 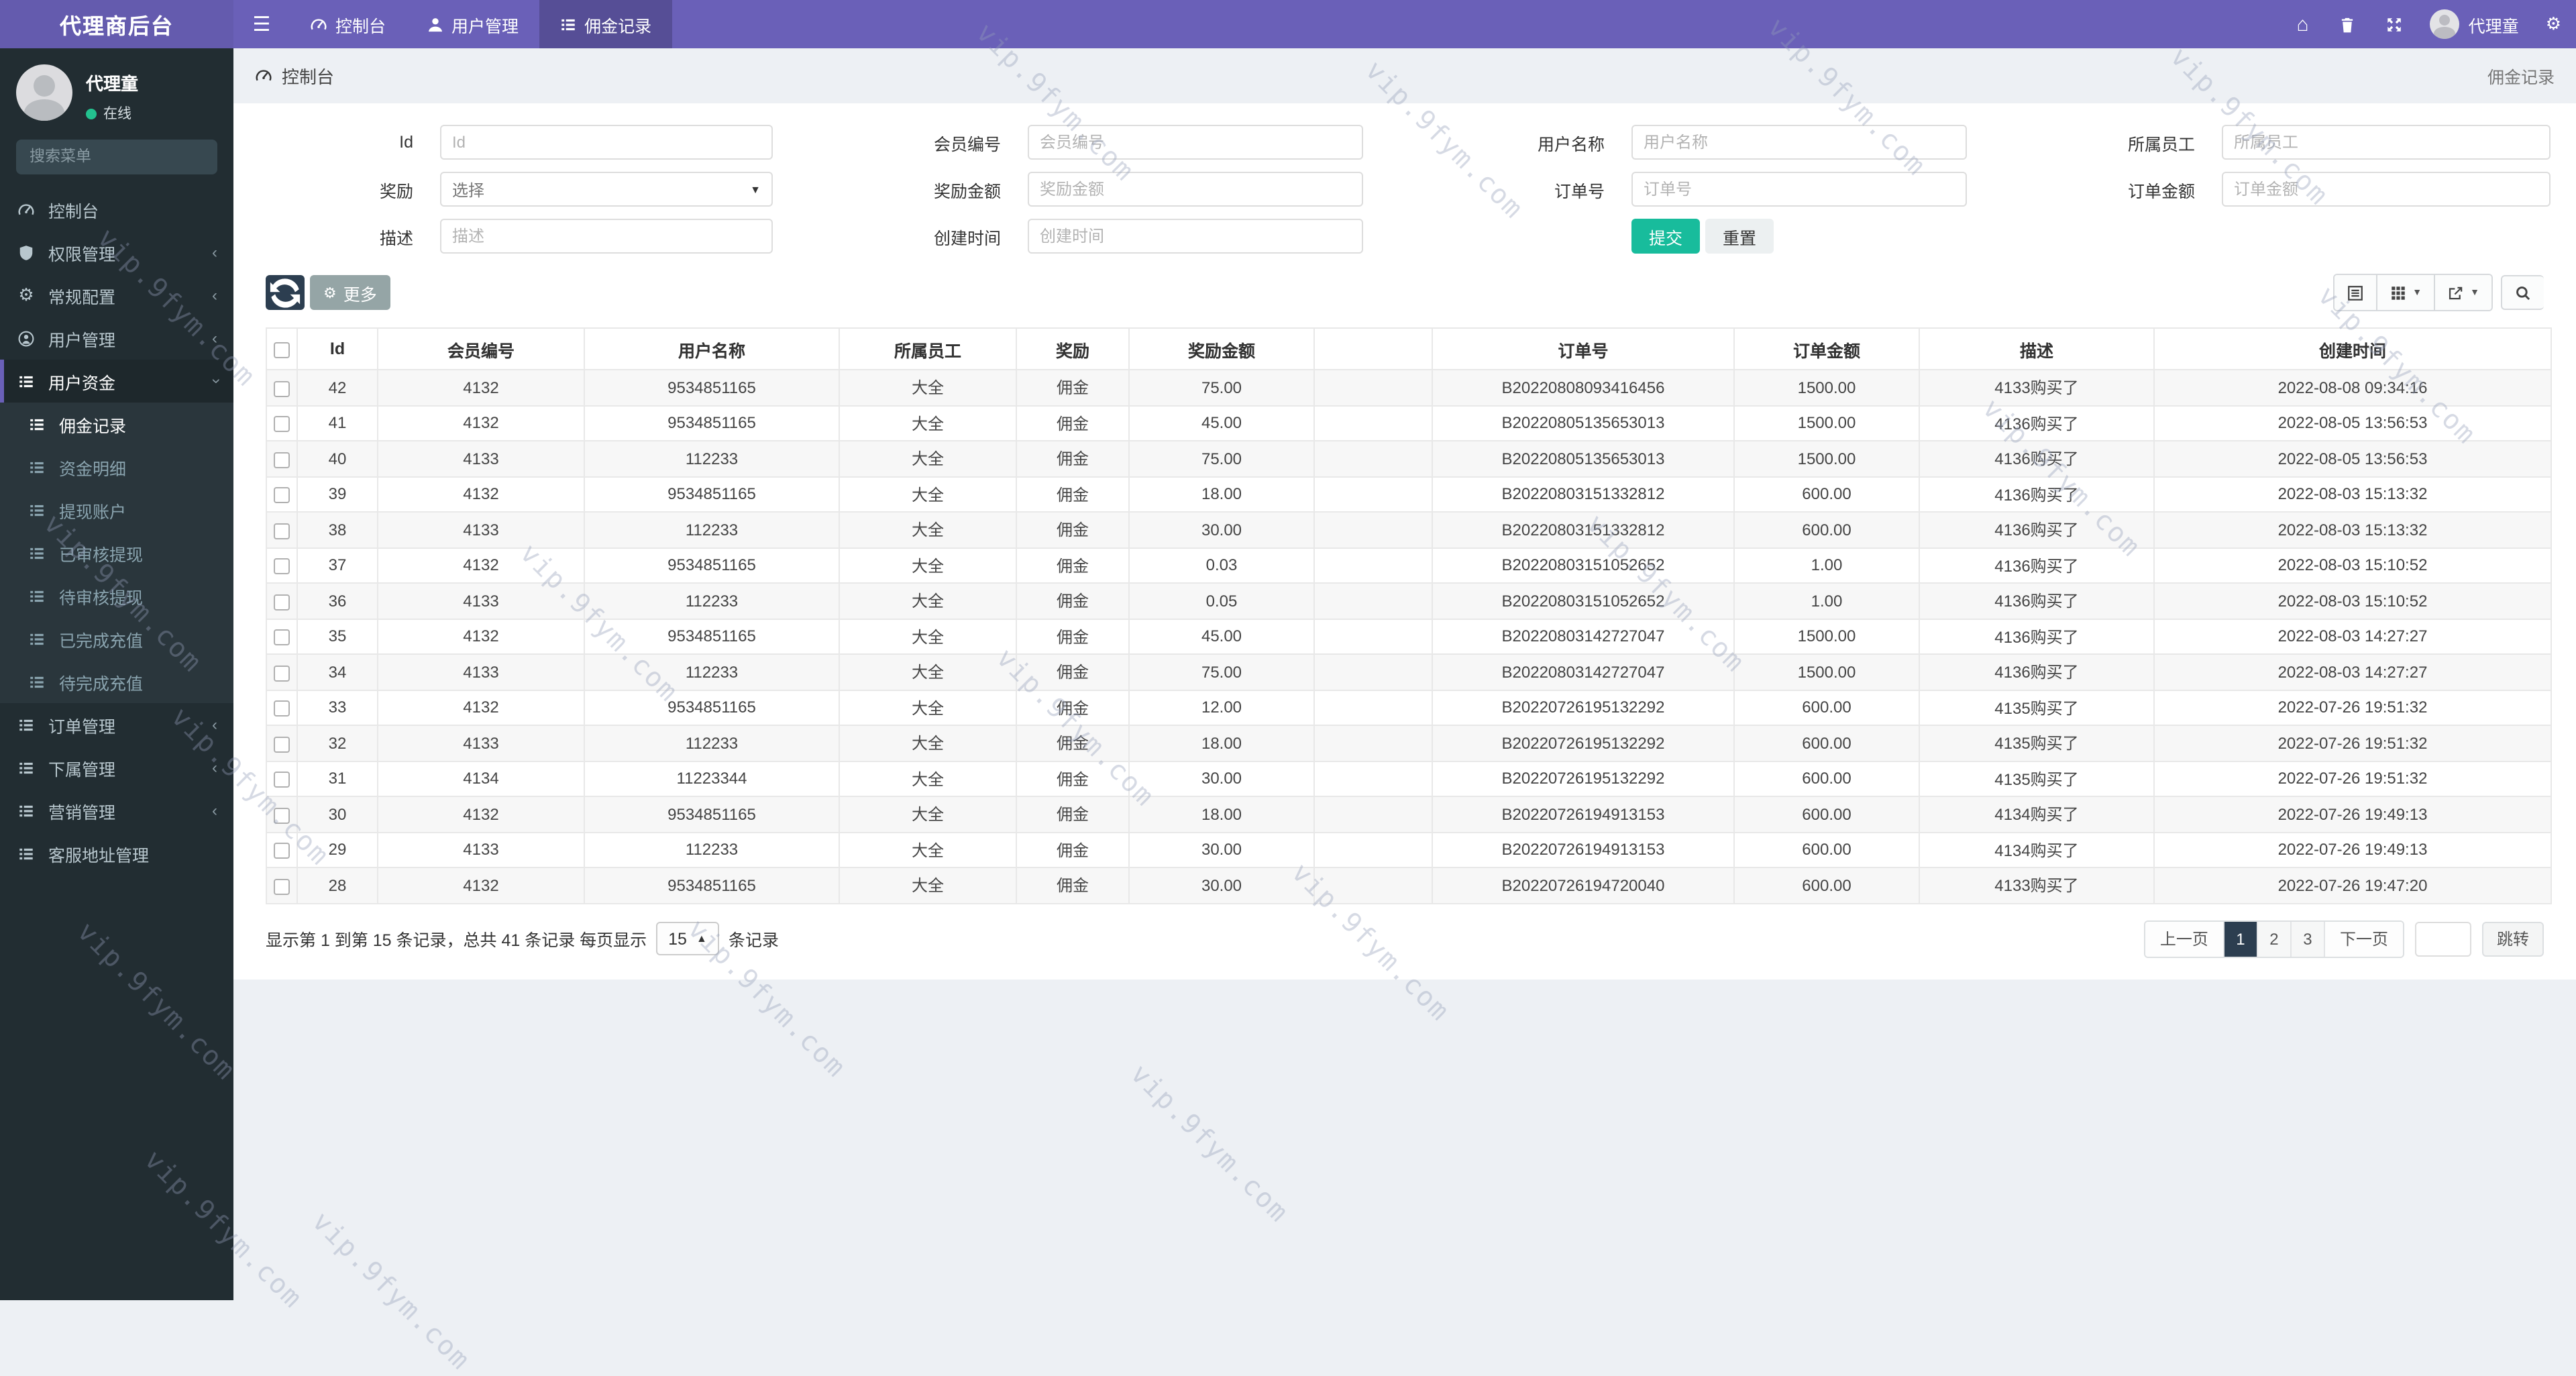 I want to click on page-button-3: 3, so click(x=2308, y=938).